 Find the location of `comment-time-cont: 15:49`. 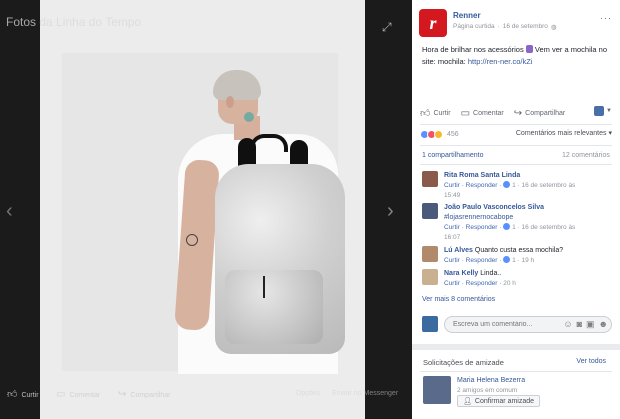

comment-time-cont: 15:49 is located at coordinates (452, 195).